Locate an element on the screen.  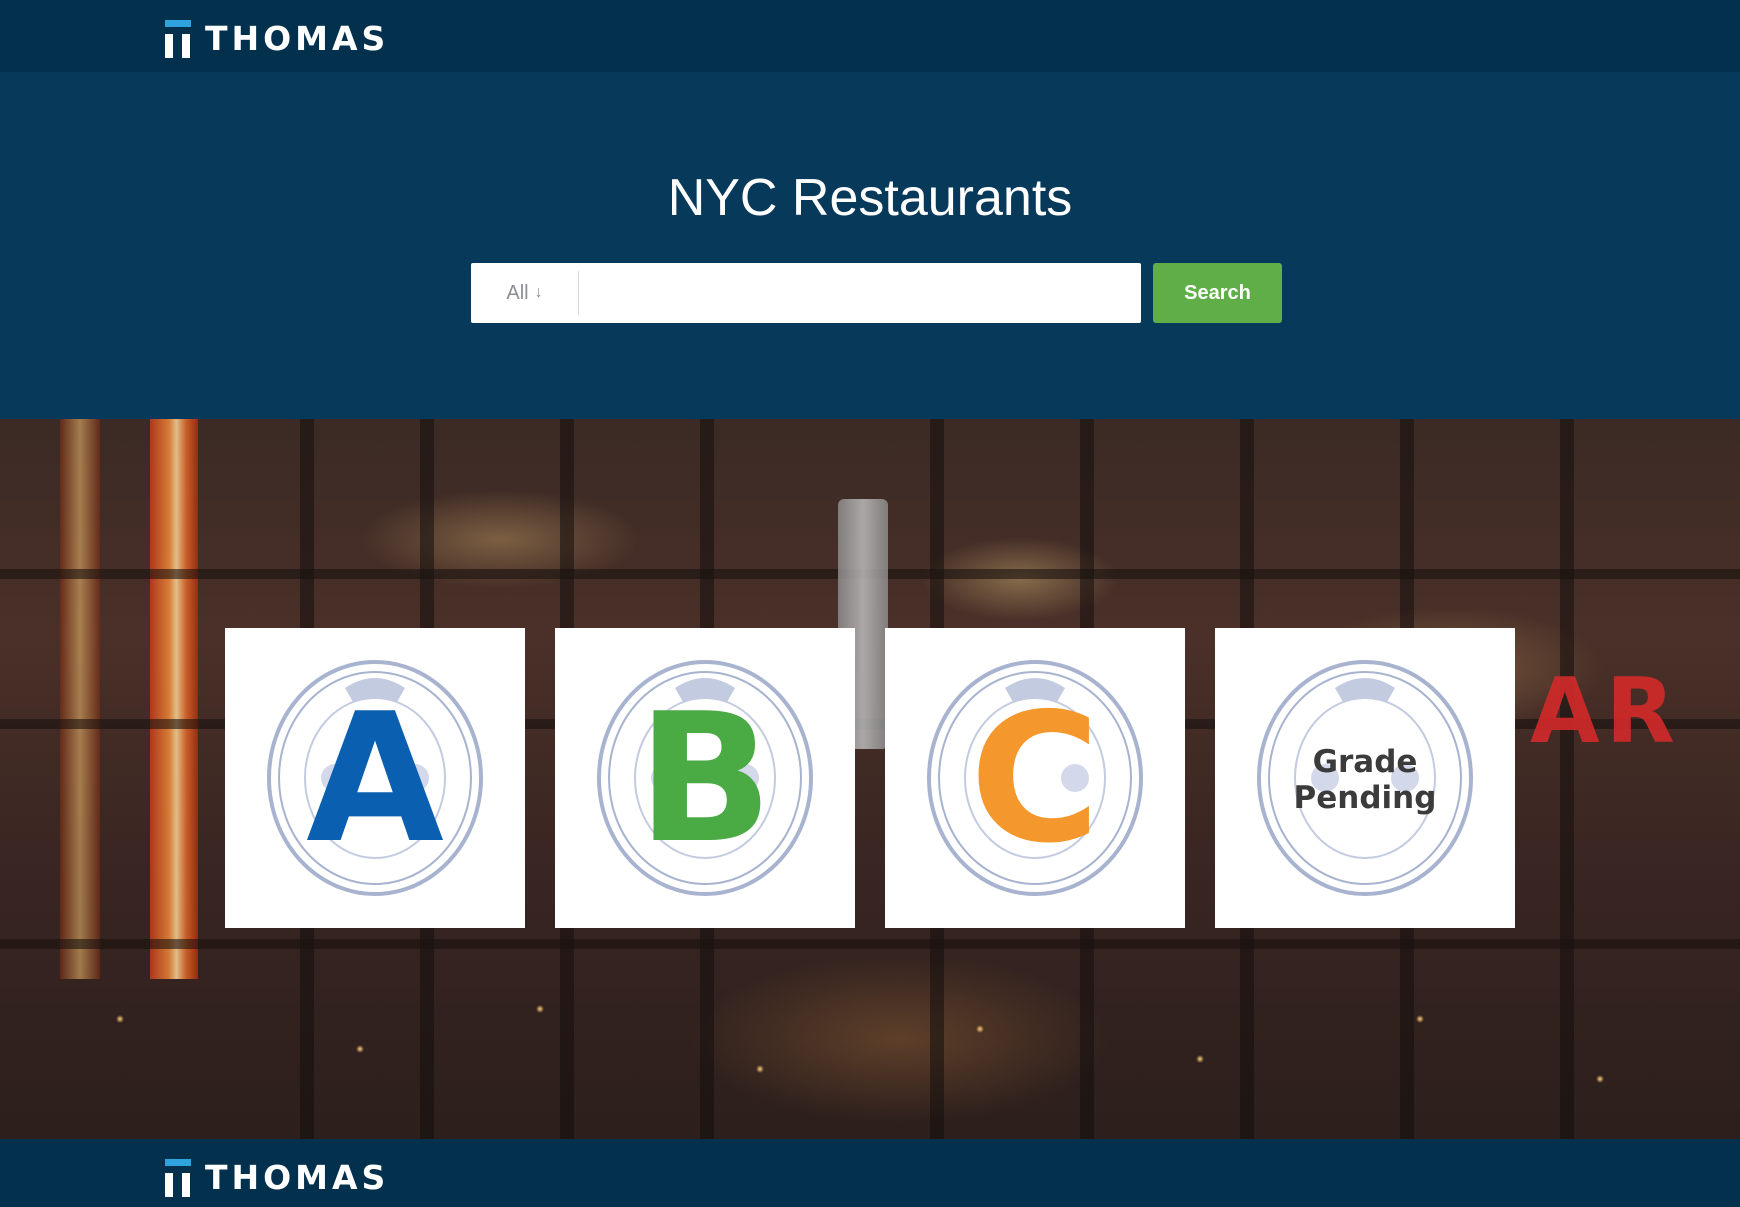
search-scope-dropdown: All ↓ is located at coordinates (525, 293).